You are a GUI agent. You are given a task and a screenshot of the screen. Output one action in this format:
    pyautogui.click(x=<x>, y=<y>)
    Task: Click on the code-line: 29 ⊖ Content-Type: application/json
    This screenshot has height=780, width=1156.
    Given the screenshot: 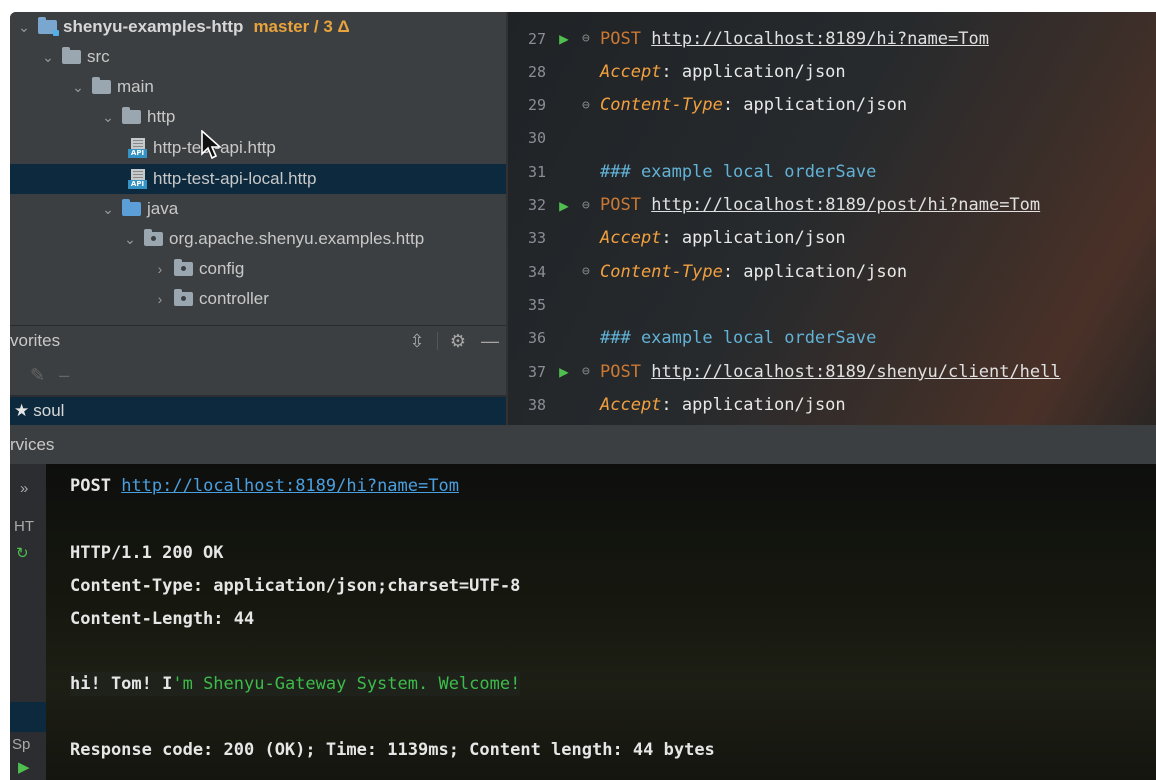 What is the action you would take?
    pyautogui.click(x=831, y=105)
    